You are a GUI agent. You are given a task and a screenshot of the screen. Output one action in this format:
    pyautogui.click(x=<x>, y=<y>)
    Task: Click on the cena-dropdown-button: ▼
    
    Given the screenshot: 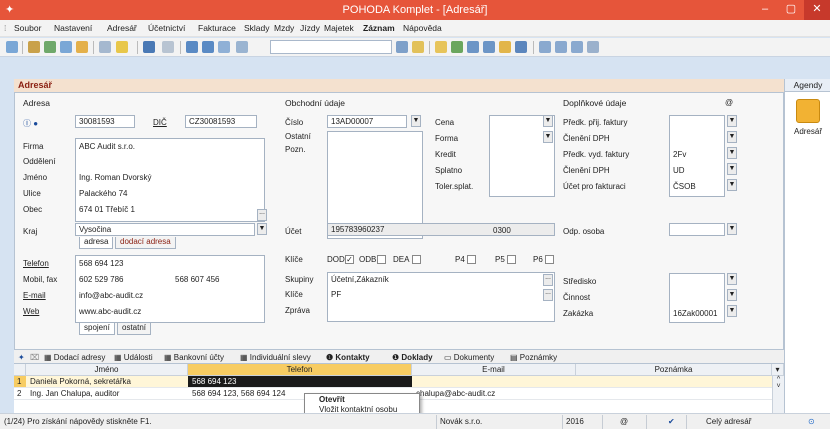 What is the action you would take?
    pyautogui.click(x=548, y=121)
    